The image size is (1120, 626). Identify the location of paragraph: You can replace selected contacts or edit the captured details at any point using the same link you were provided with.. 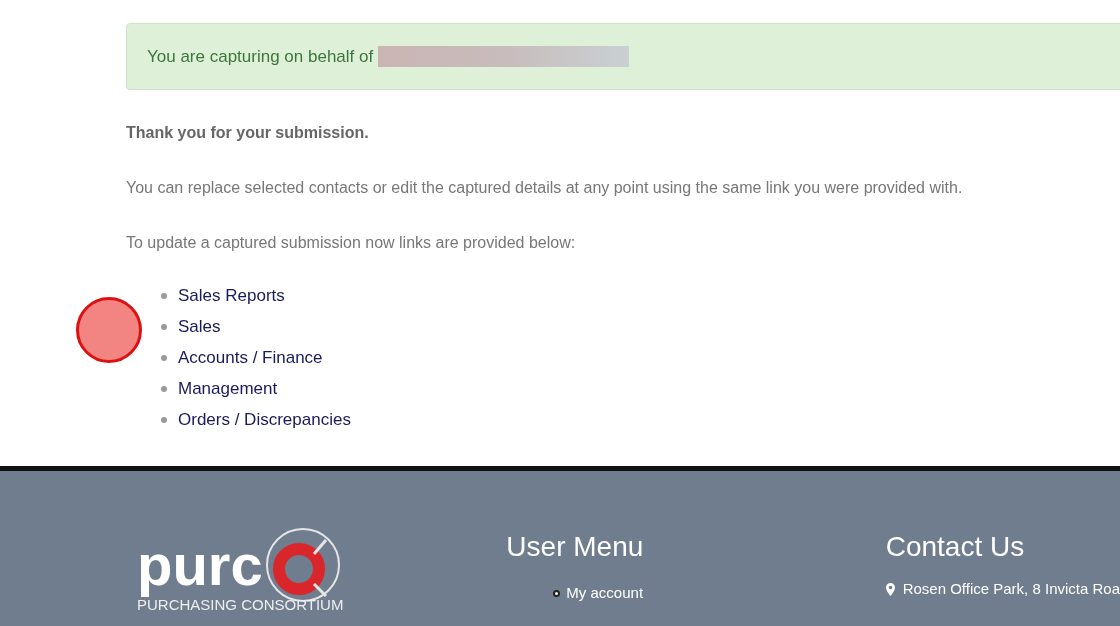
(545, 188).